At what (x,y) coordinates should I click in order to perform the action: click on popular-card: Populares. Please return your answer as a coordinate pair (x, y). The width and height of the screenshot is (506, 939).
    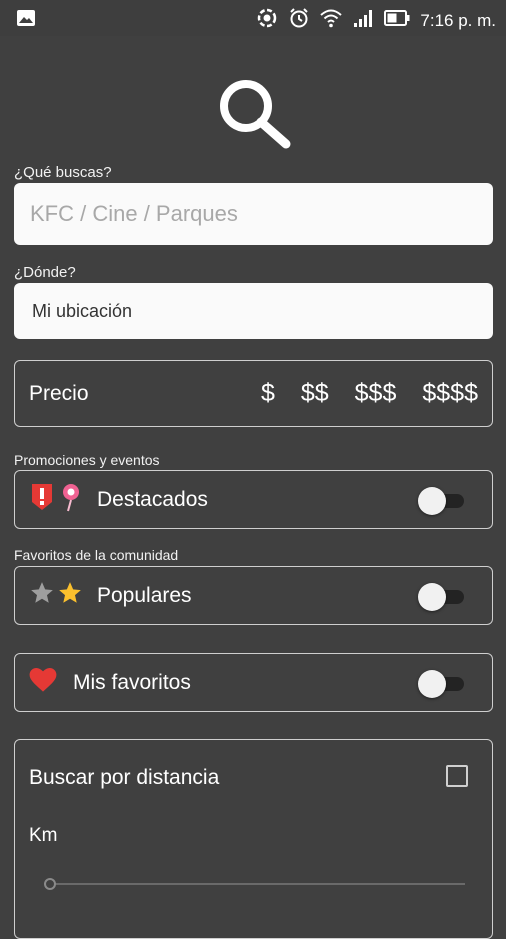
    Looking at the image, I should click on (253, 595).